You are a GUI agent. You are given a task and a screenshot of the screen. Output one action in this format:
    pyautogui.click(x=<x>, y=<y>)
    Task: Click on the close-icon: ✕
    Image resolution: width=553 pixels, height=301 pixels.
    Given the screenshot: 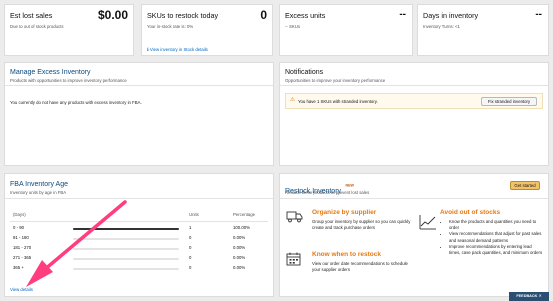 What is the action you would take?
    pyautogui.click(x=540, y=296)
    